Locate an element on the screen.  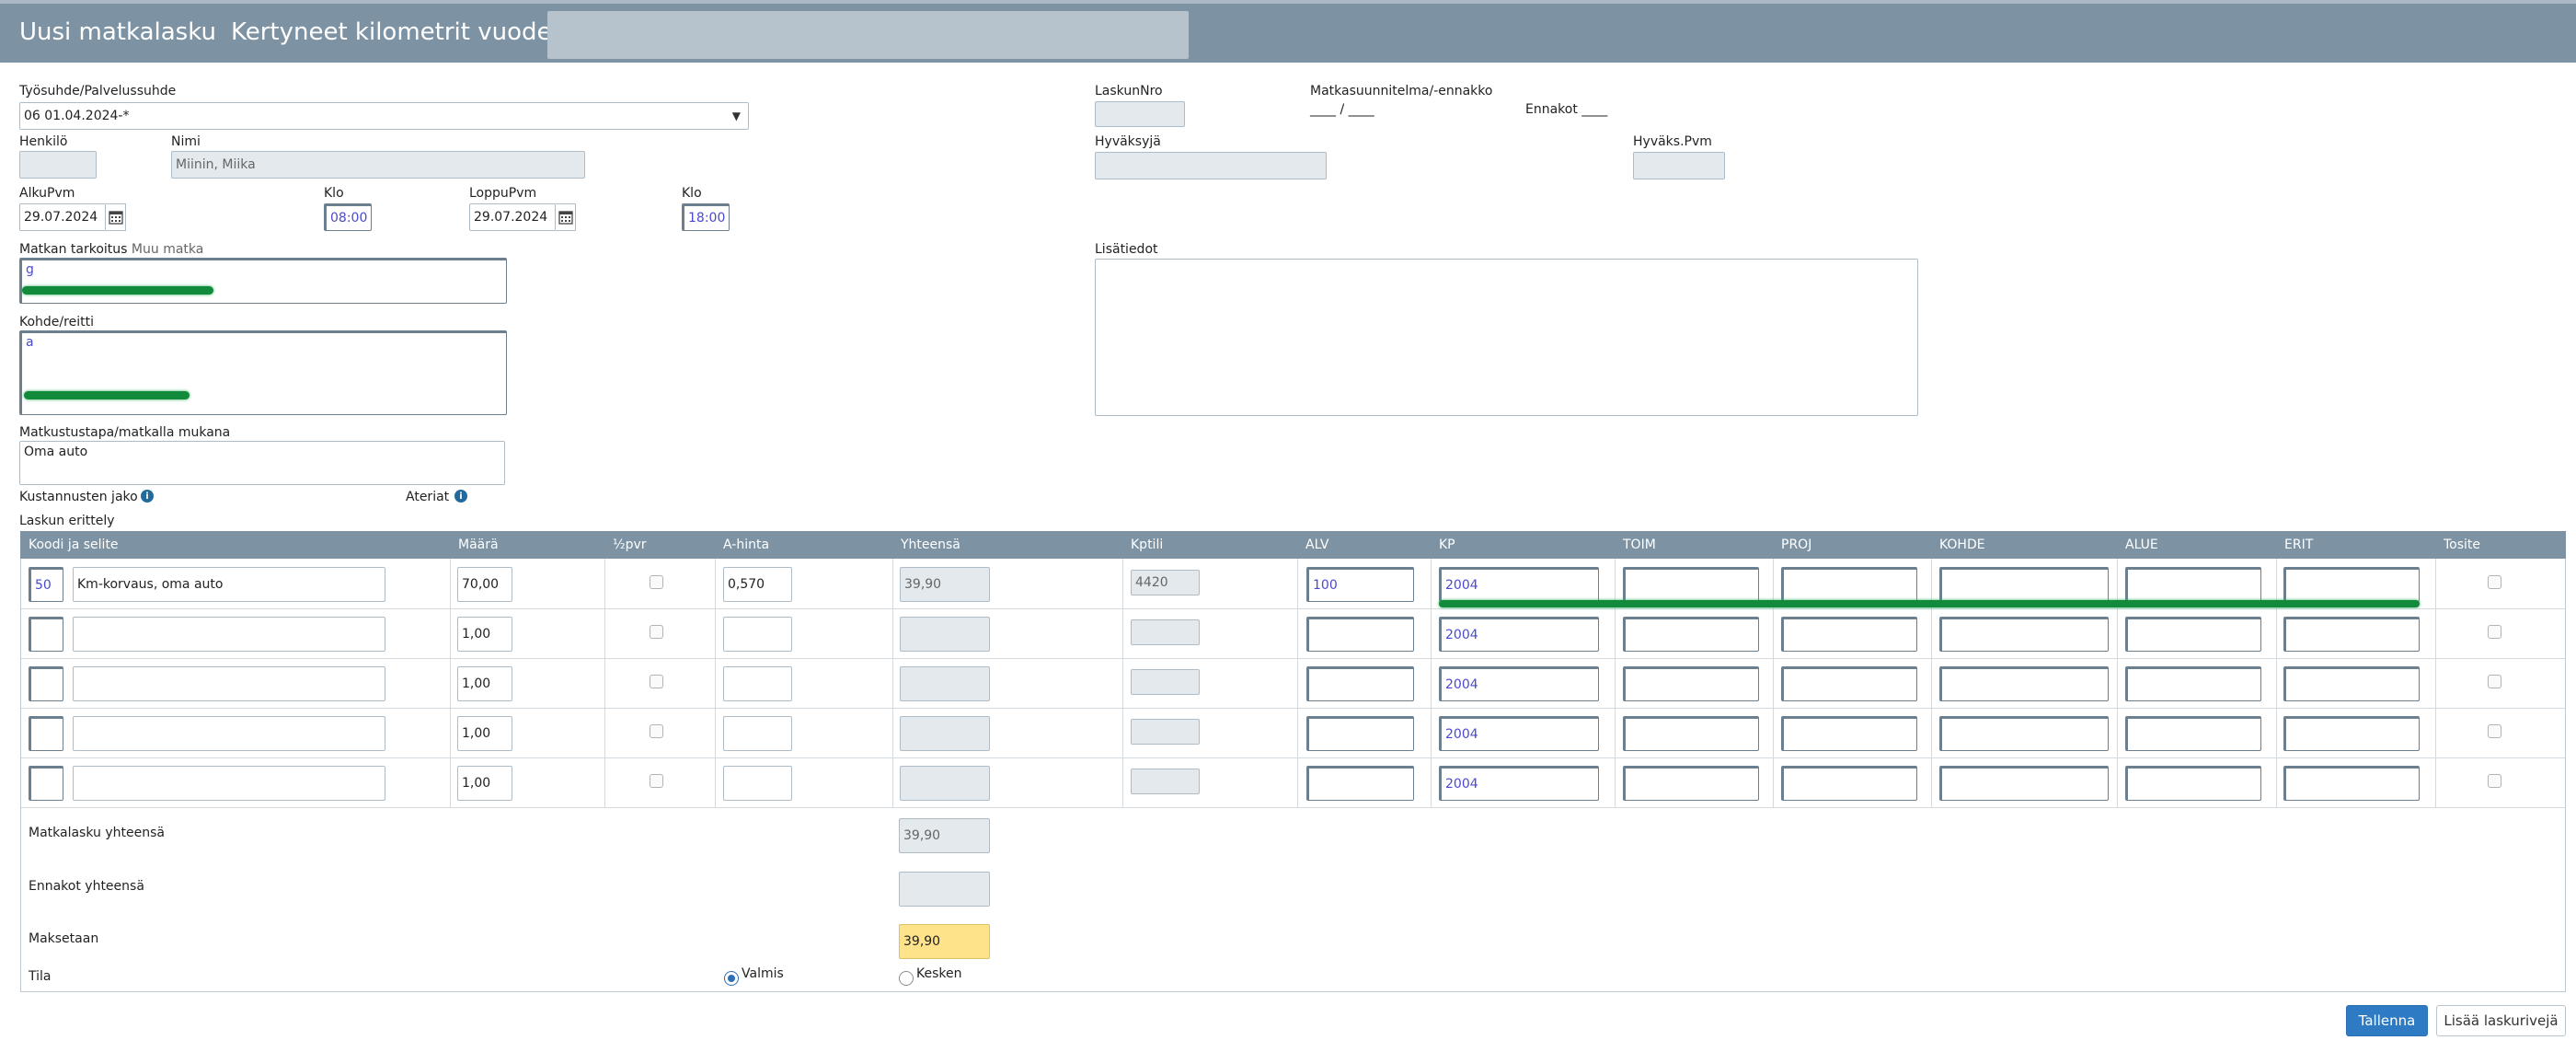
alkupvm-input: 29.07.2024 is located at coordinates (62, 217).